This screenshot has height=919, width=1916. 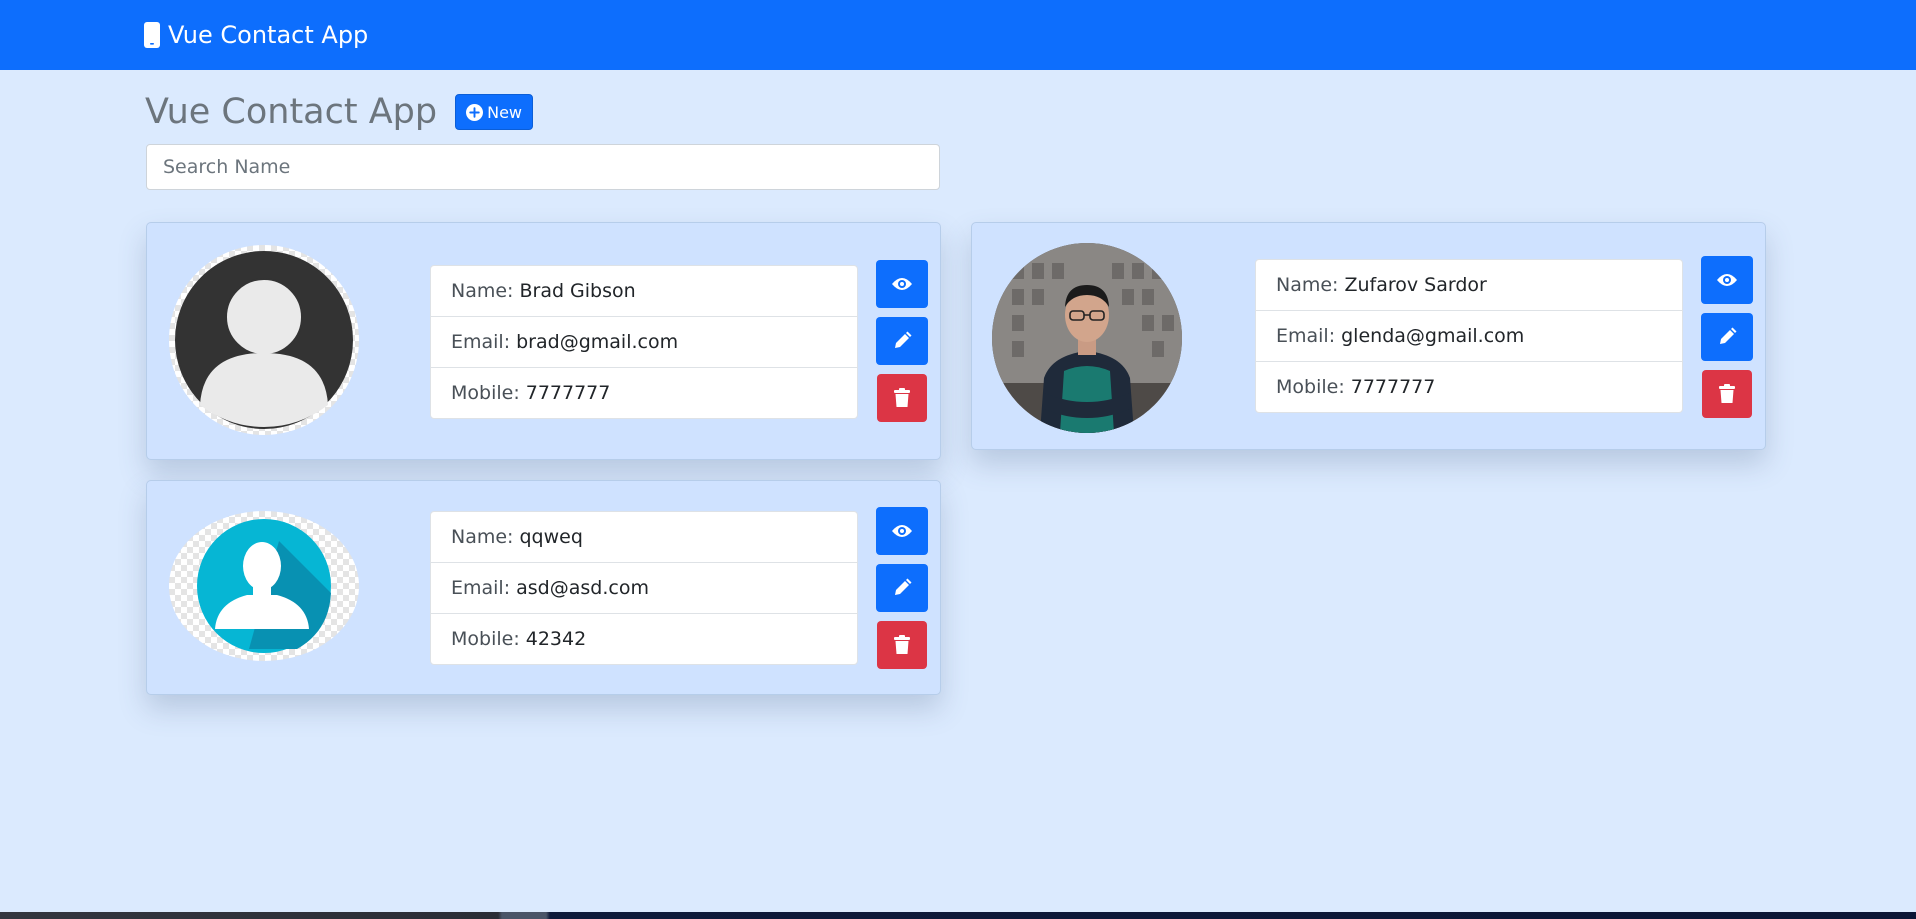 What do you see at coordinates (644, 537) in the screenshot?
I see `contact-name-row: Name: qqweq` at bounding box center [644, 537].